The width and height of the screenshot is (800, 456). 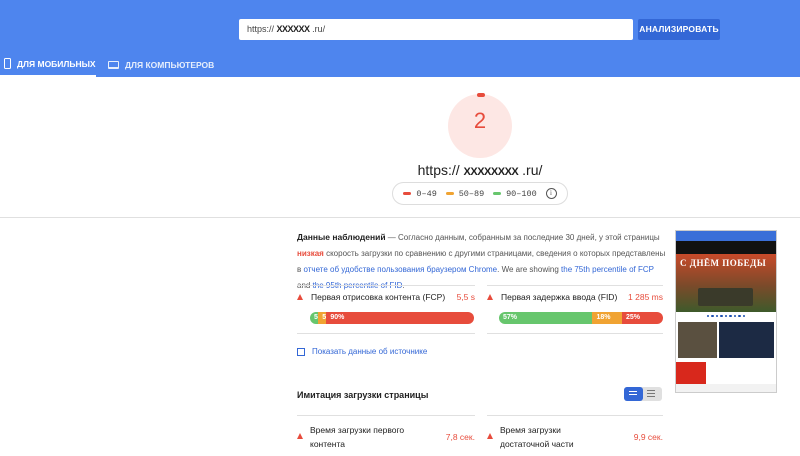 What do you see at coordinates (726, 372) in the screenshot?
I see `thumb-footer` at bounding box center [726, 372].